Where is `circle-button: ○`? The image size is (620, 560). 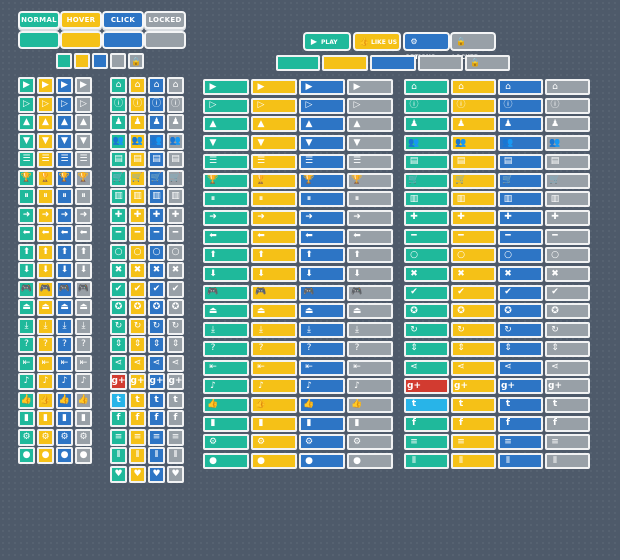
circle-button: ○ is located at coordinates (520, 255).